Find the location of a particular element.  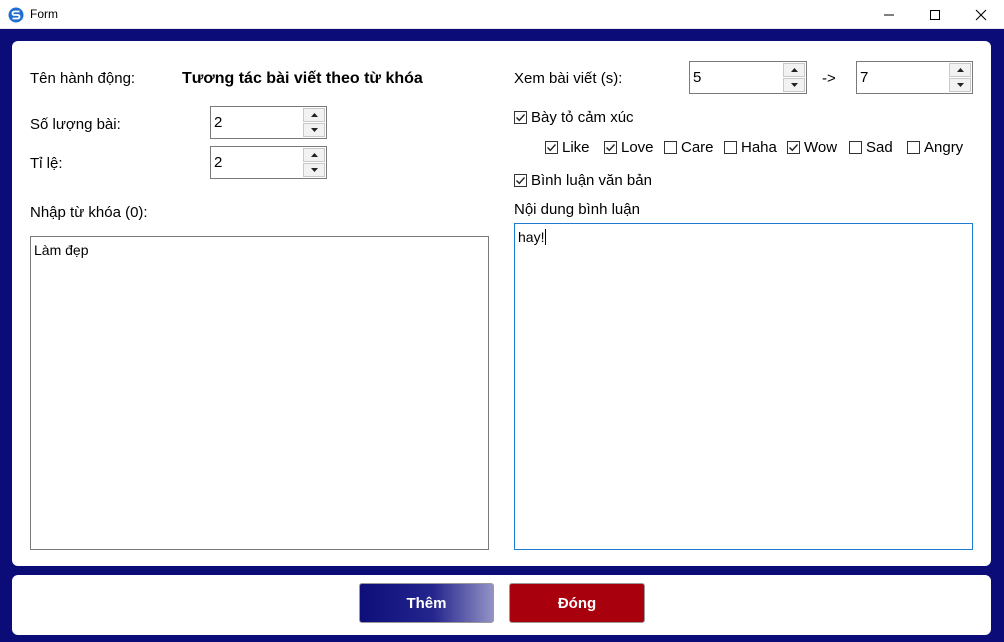

reaction-care-label: Care is located at coordinates (697, 147).